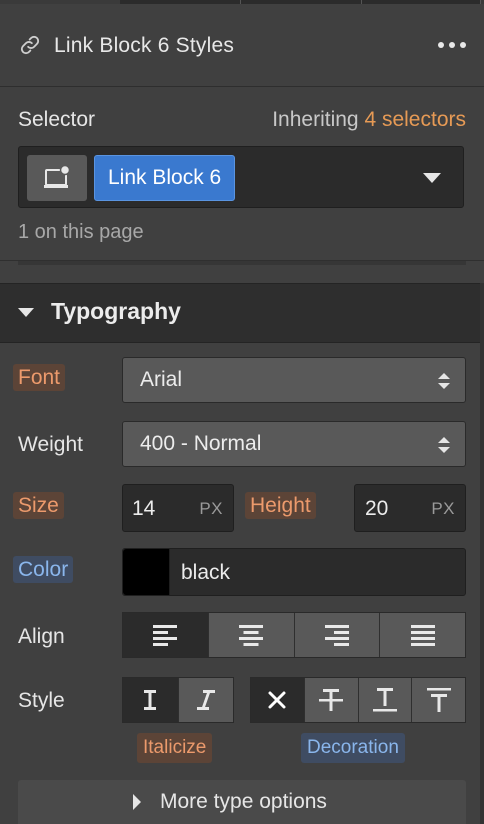 This screenshot has height=824, width=484. I want to click on align-center-icon, so click(251, 635).